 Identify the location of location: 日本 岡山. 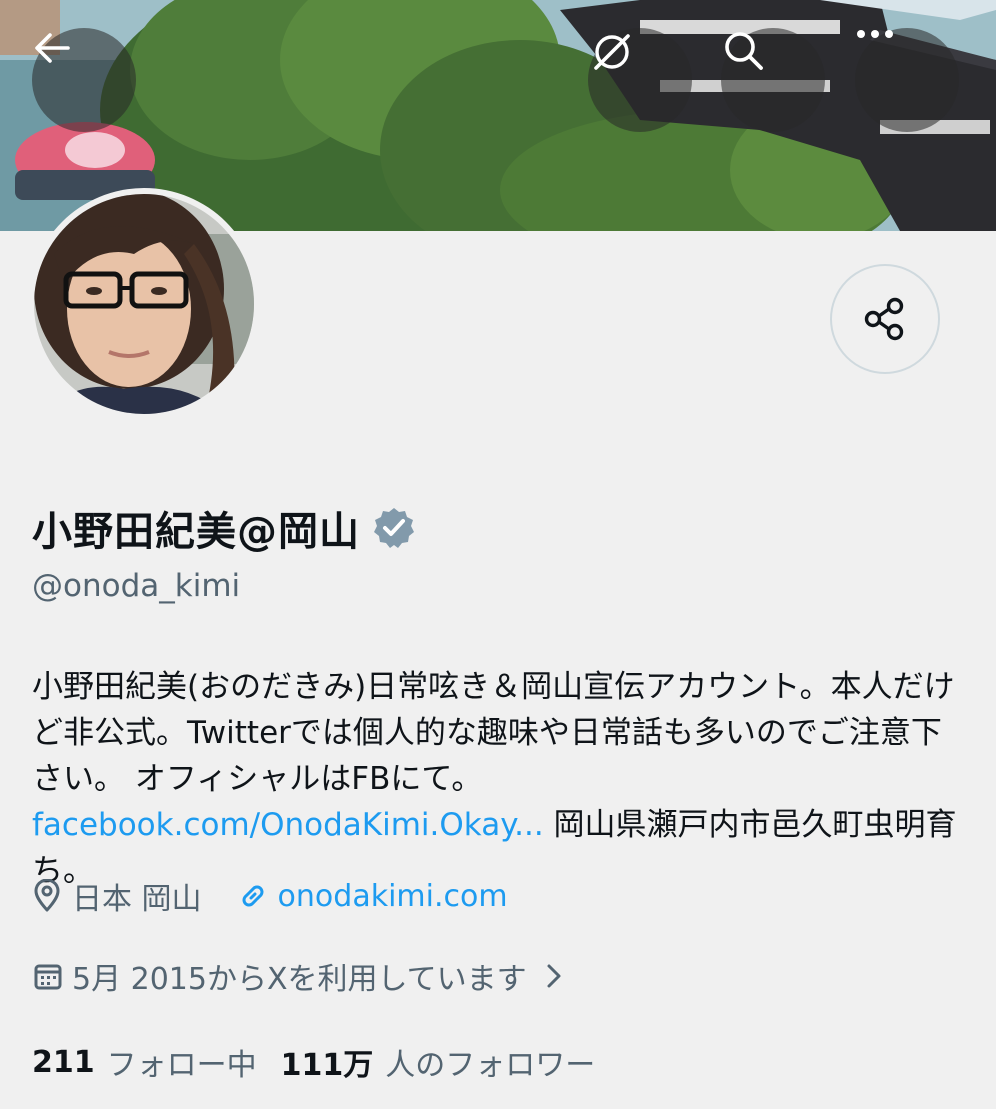
(117, 896).